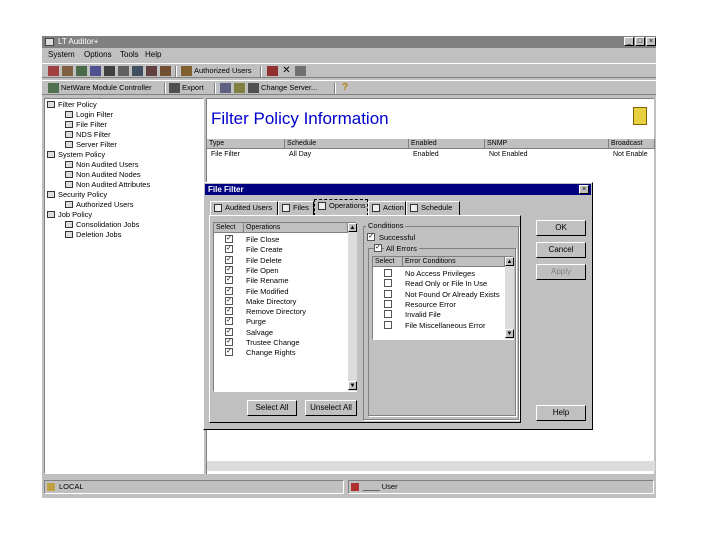  Describe the element at coordinates (296, 208) in the screenshot. I see `tab-files: Files` at that location.